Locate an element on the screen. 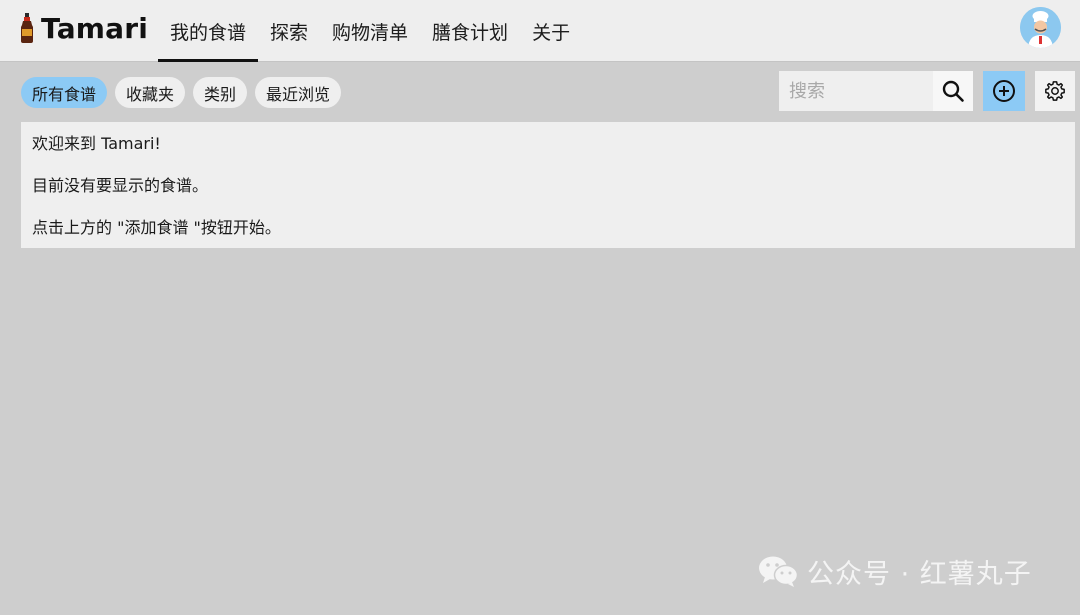  main-nav: 我的食谱 探索 购物清单 膳食计划 关于 is located at coordinates (370, 31).